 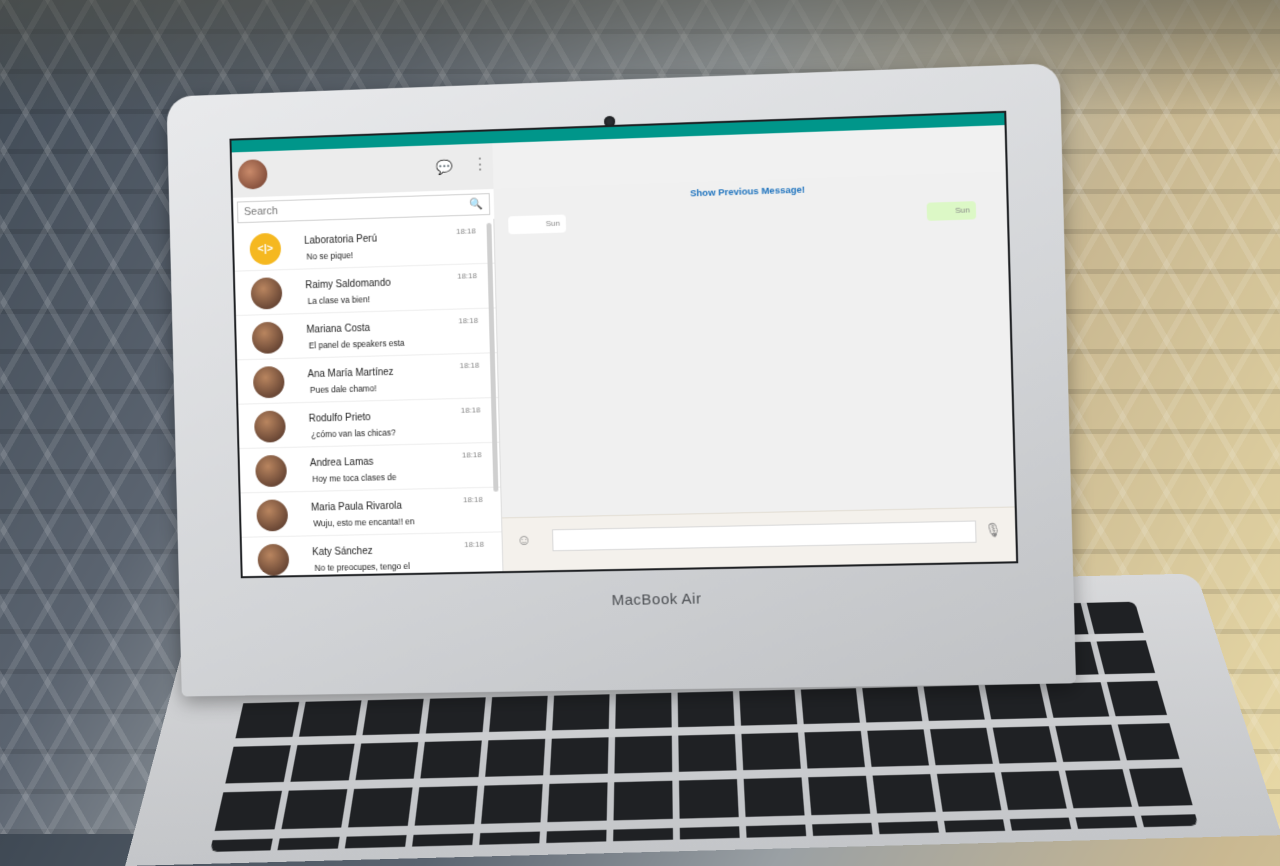 What do you see at coordinates (353, 433) in the screenshot?
I see `chat-preview: ¿cómo van las chicas?` at bounding box center [353, 433].